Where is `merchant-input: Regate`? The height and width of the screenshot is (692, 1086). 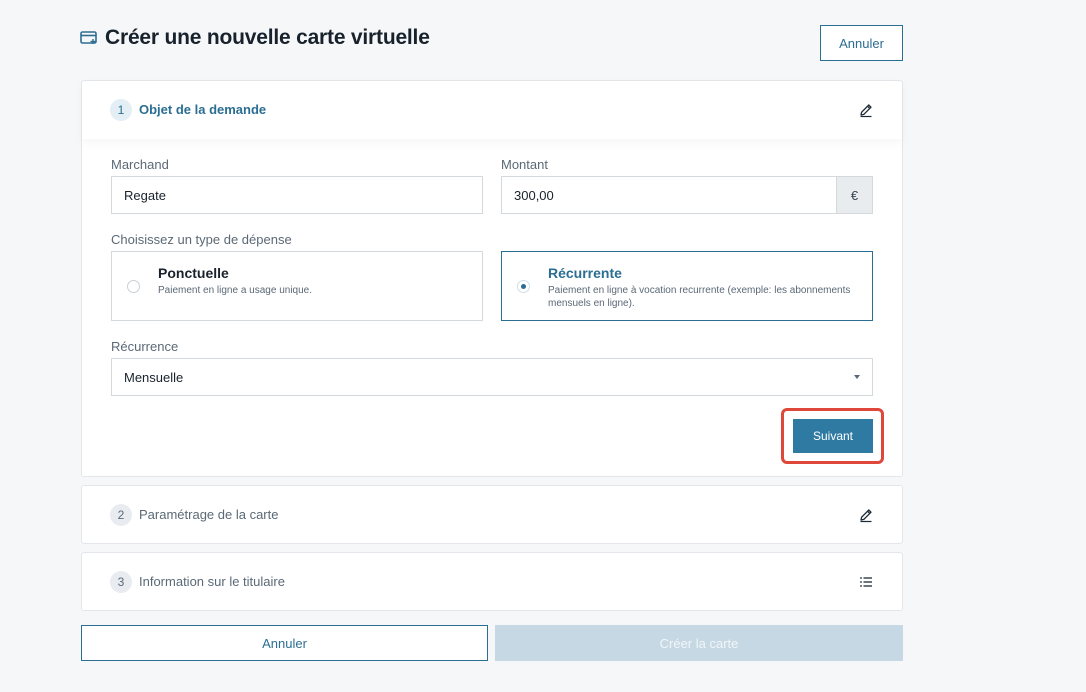
merchant-input: Regate is located at coordinates (297, 195).